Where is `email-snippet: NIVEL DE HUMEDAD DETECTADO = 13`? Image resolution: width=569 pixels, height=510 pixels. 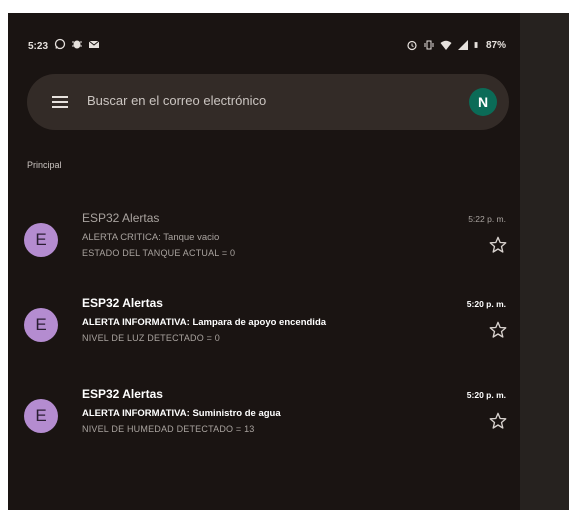
email-snippet: NIVEL DE HUMEDAD DETECTADO = 13 is located at coordinates (168, 429).